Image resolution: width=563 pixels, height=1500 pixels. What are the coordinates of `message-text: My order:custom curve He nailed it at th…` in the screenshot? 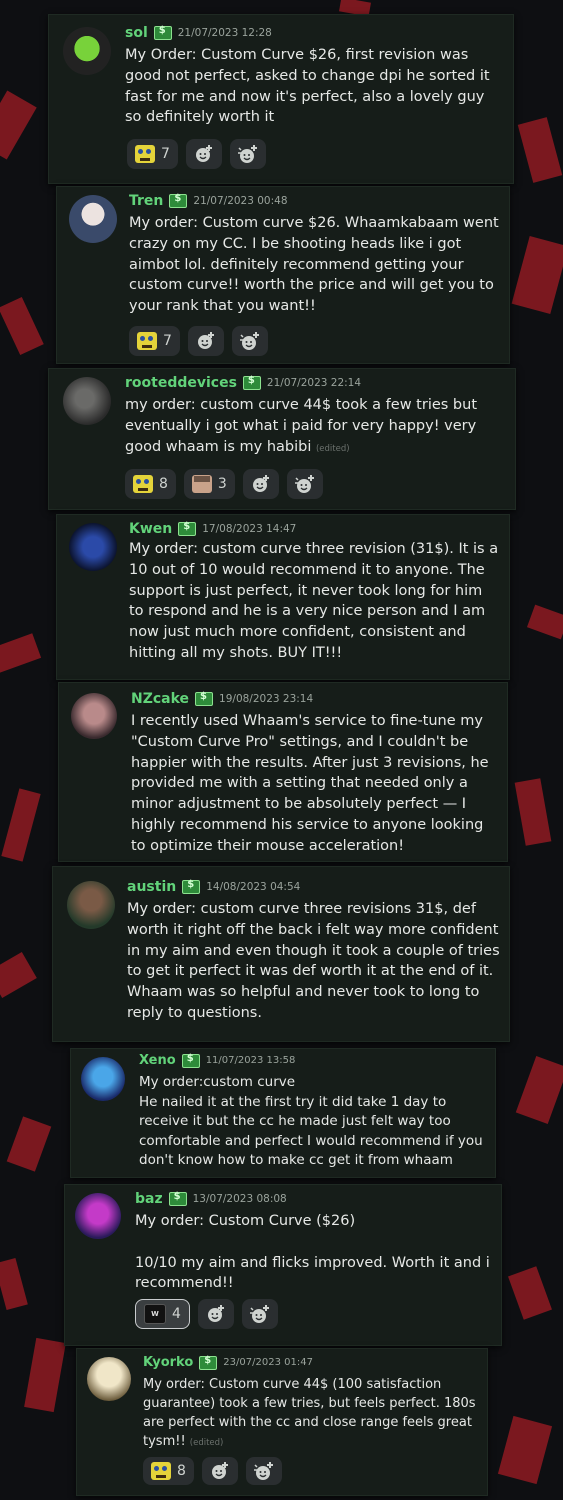 It's located at (311, 1121).